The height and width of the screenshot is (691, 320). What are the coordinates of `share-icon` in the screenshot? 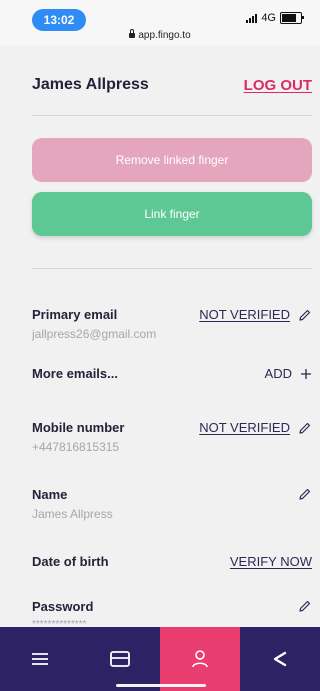 It's located at (280, 659).